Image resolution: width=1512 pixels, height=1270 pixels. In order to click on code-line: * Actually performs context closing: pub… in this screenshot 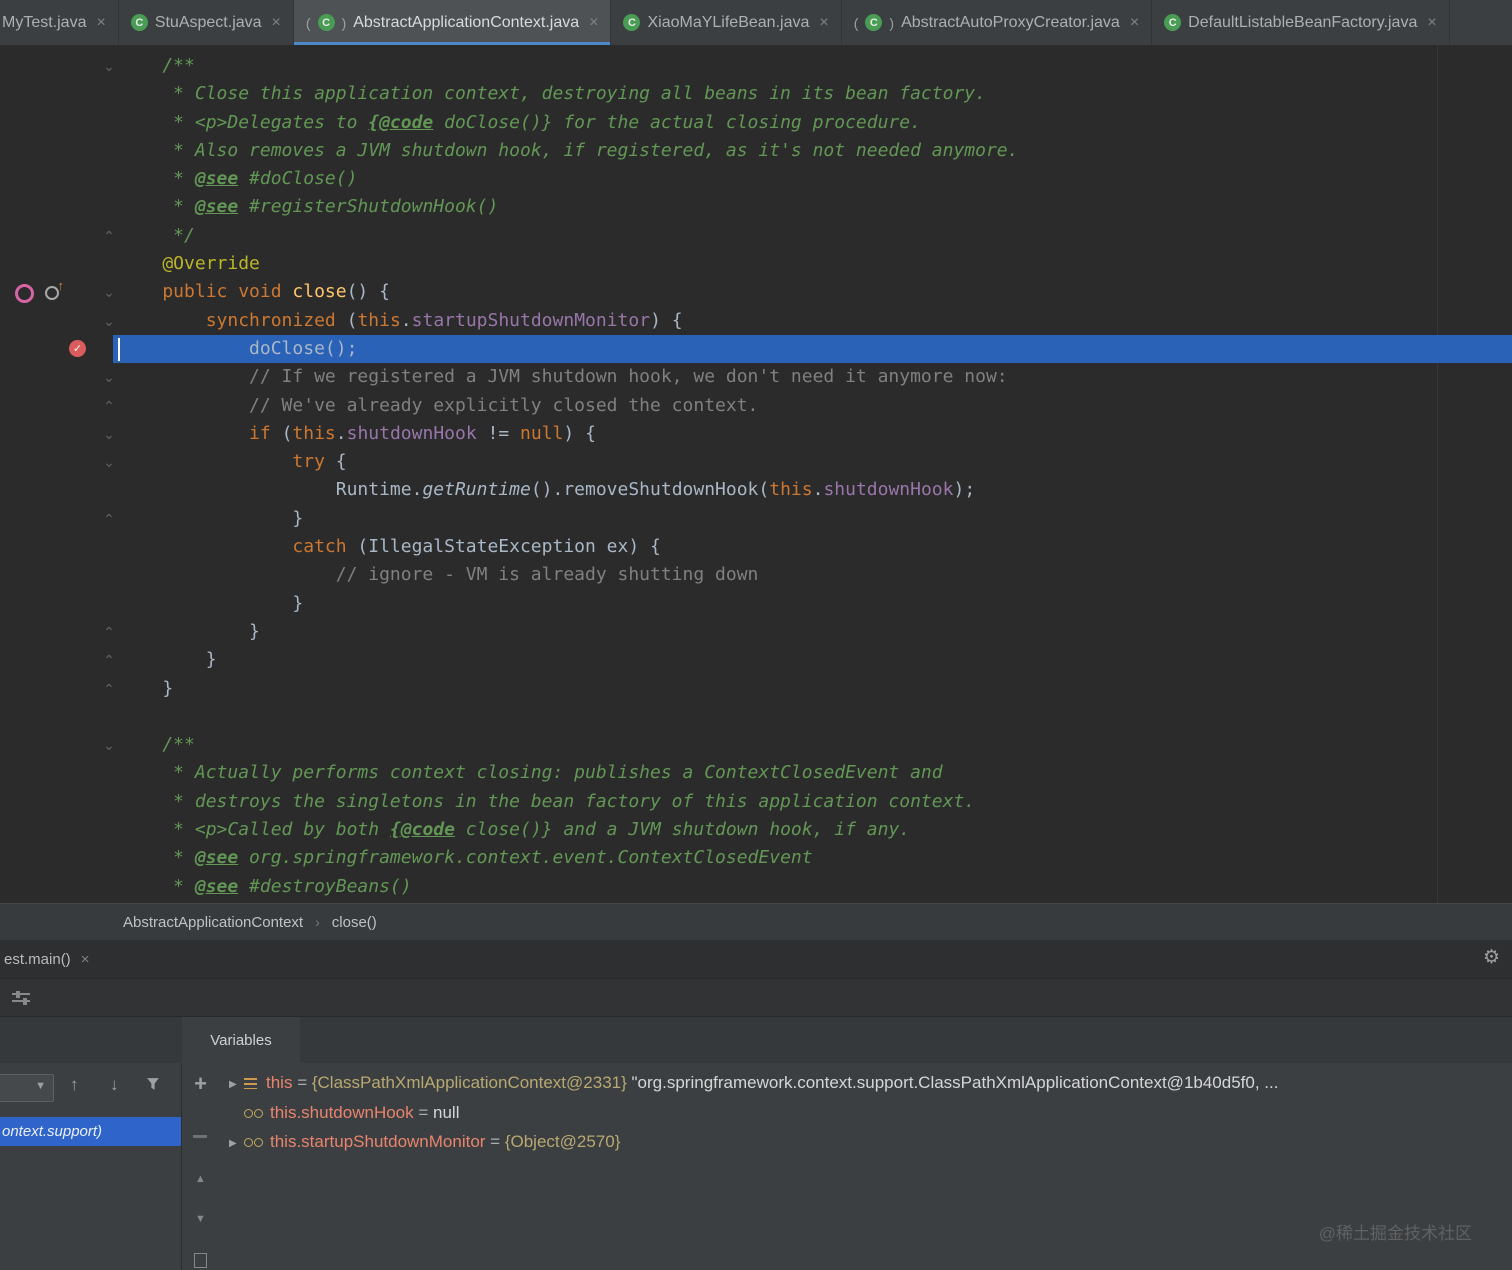, I will do `click(756, 773)`.